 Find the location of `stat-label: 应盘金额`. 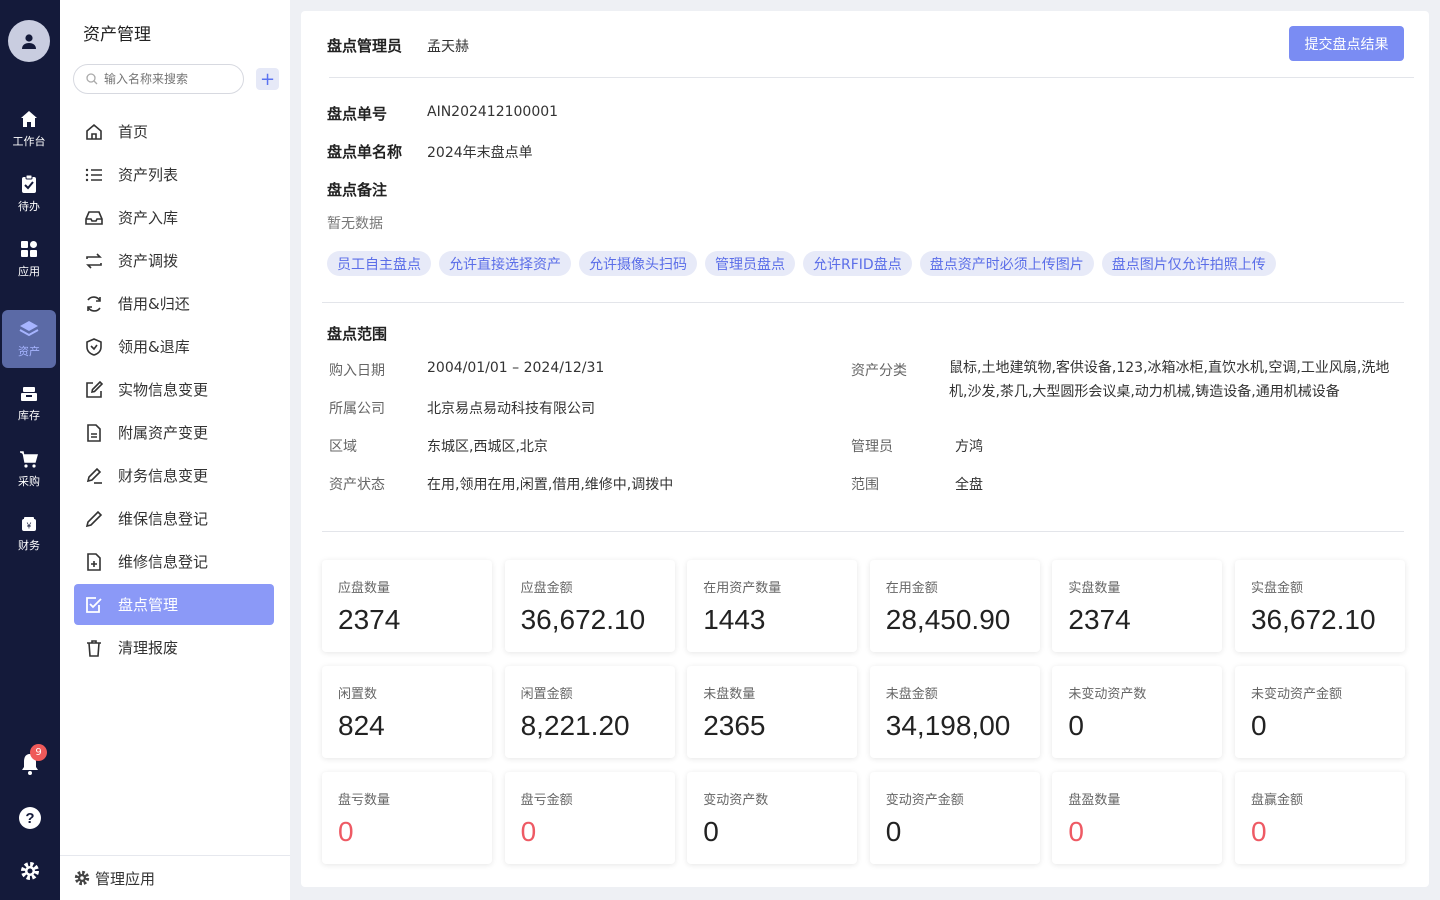

stat-label: 应盘金额 is located at coordinates (546, 588).